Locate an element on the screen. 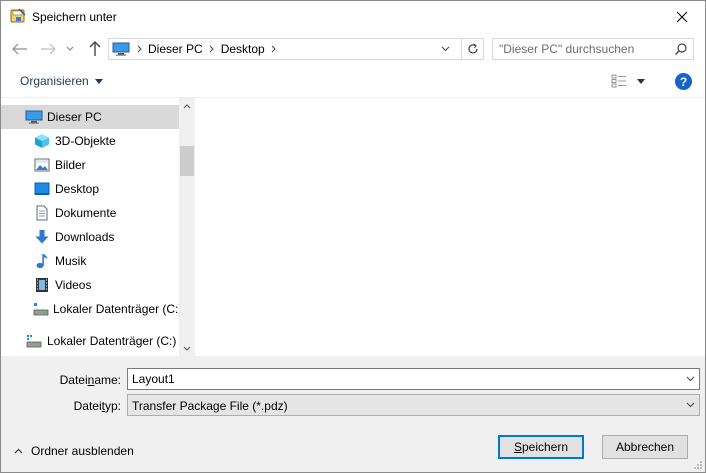  title-bar: Speichern unter is located at coordinates (353, 16).